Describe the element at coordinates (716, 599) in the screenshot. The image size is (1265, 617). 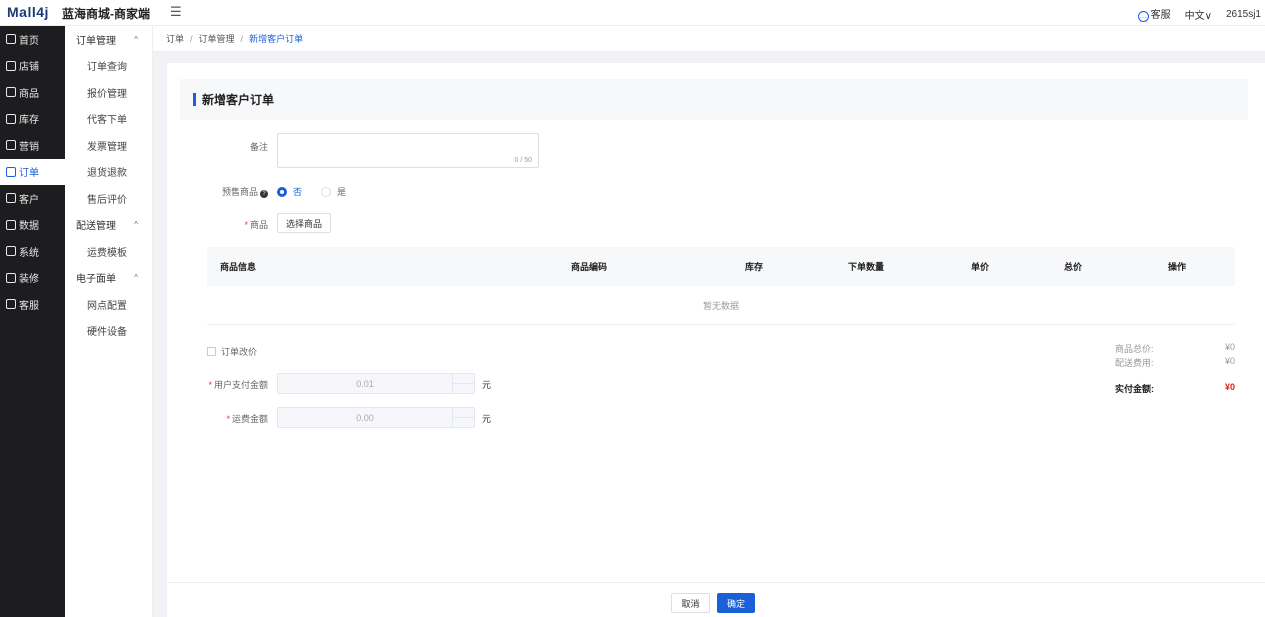
I see `form-footer: 取消 确定` at that location.